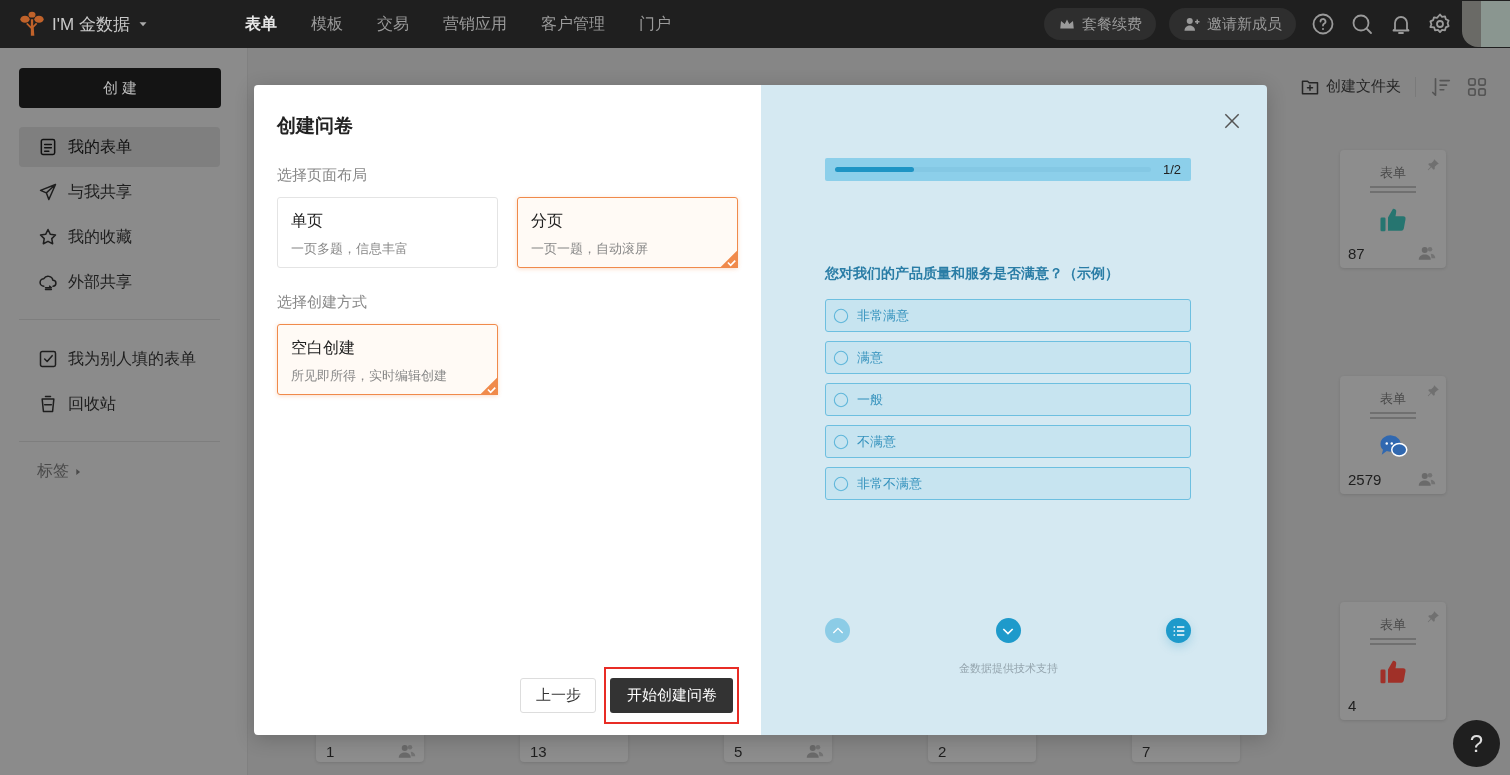 The height and width of the screenshot is (775, 1510). What do you see at coordinates (322, 175) in the screenshot?
I see `section-label: 选择页面布局` at bounding box center [322, 175].